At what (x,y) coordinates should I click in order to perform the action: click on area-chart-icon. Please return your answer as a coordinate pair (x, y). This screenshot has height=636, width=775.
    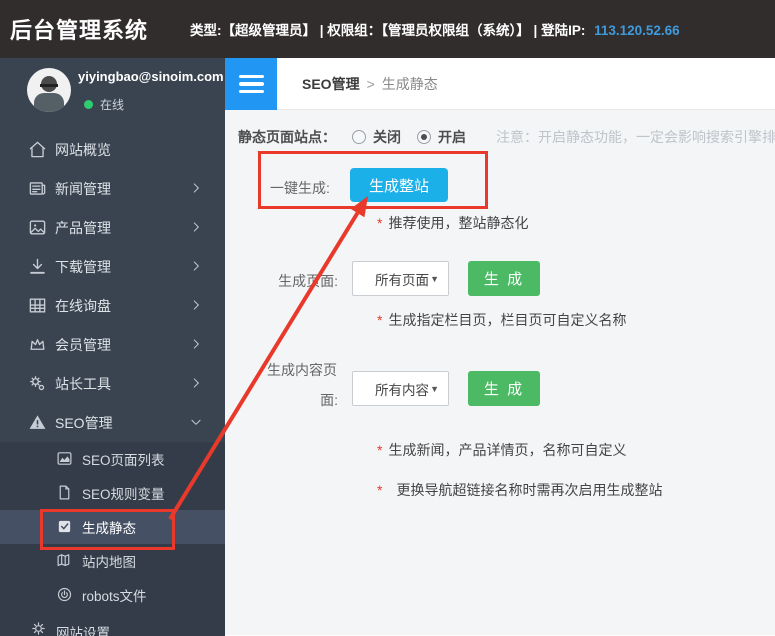
    Looking at the image, I should click on (64, 458).